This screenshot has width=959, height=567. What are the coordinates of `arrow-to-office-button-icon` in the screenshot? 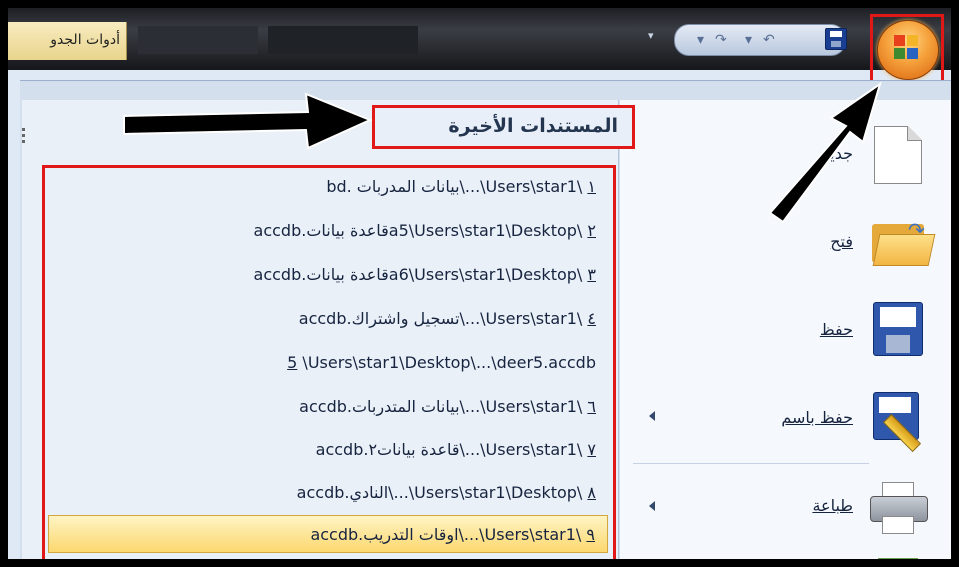 It's located at (825, 152).